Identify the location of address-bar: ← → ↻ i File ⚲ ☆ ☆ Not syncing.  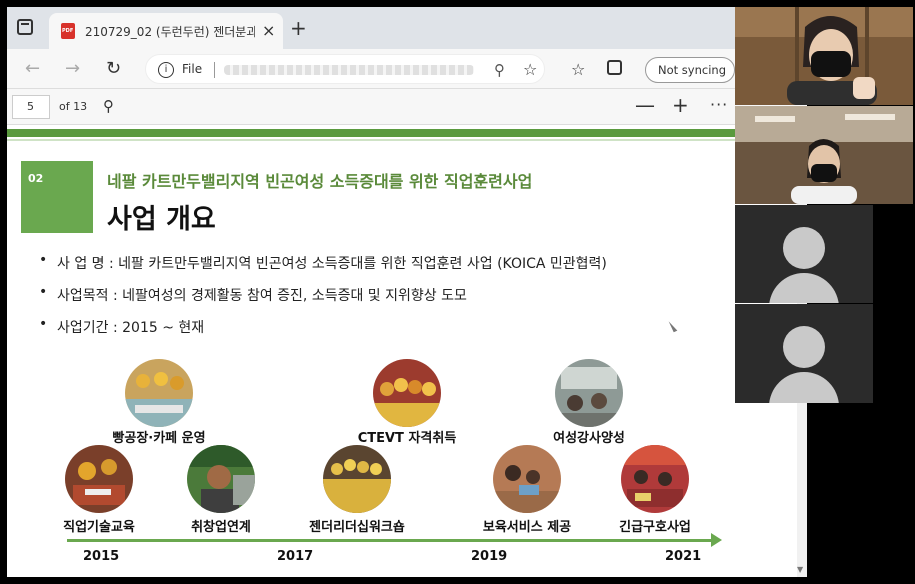
(407, 69).